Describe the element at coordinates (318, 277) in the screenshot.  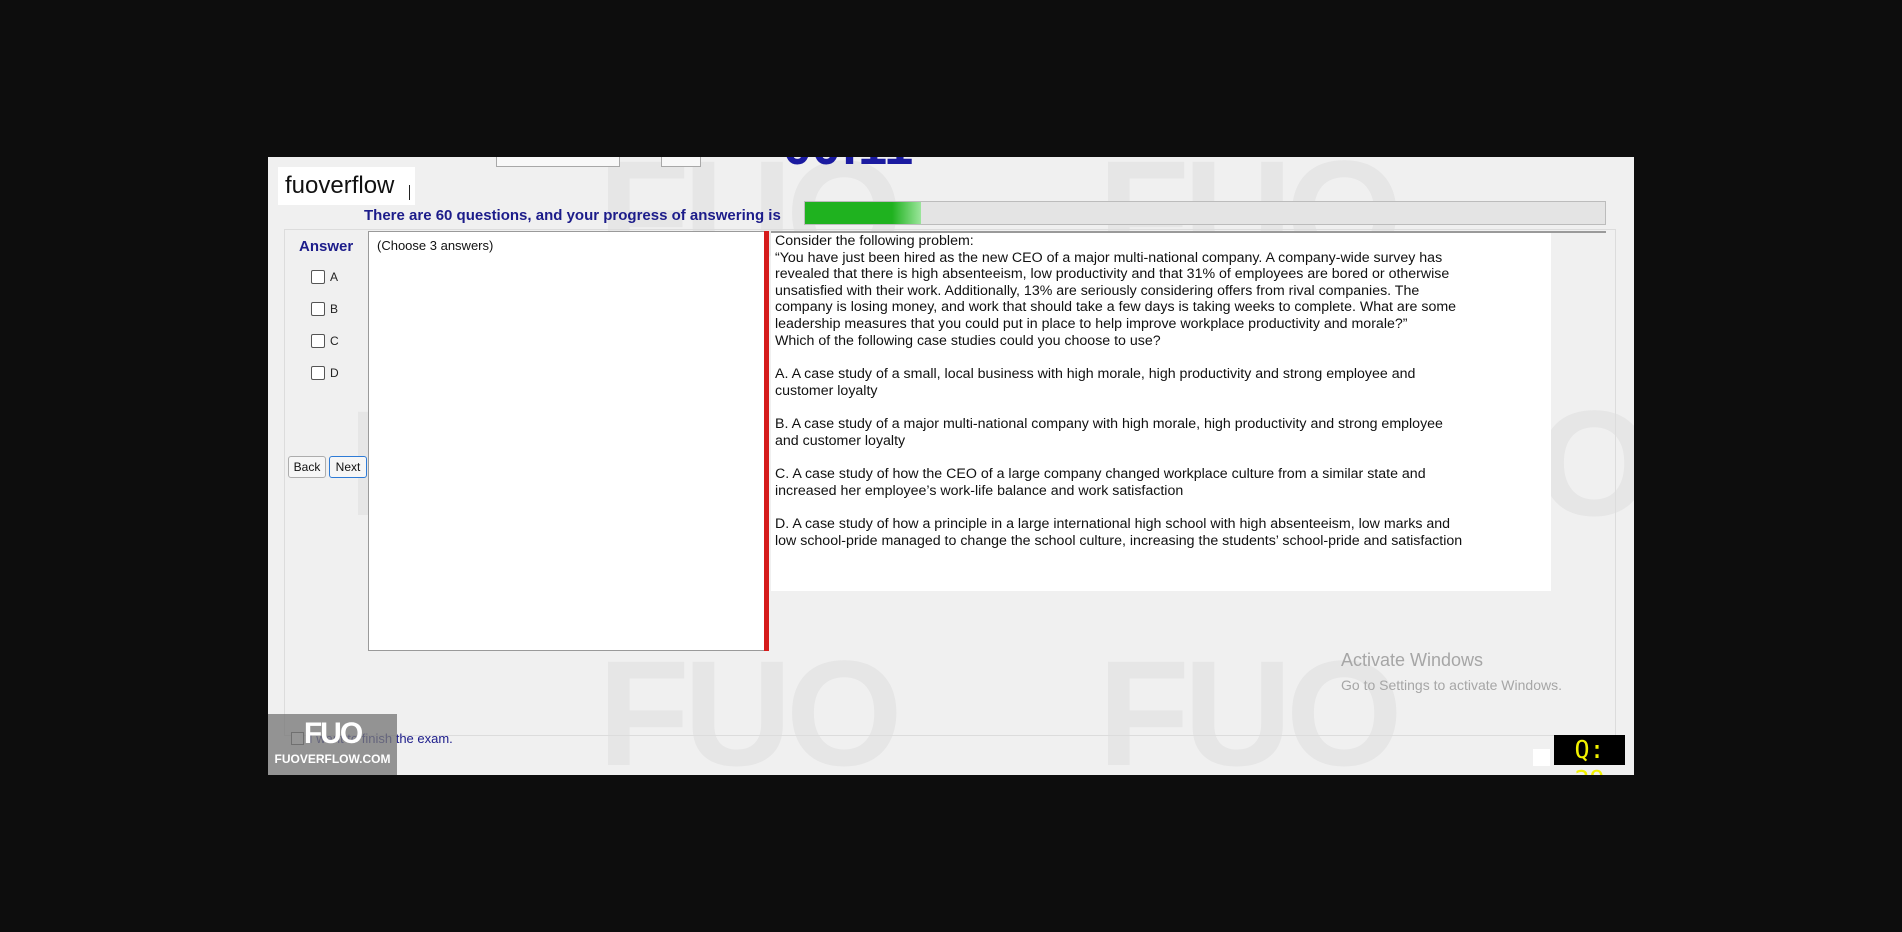
I see `checkbox-a` at that location.